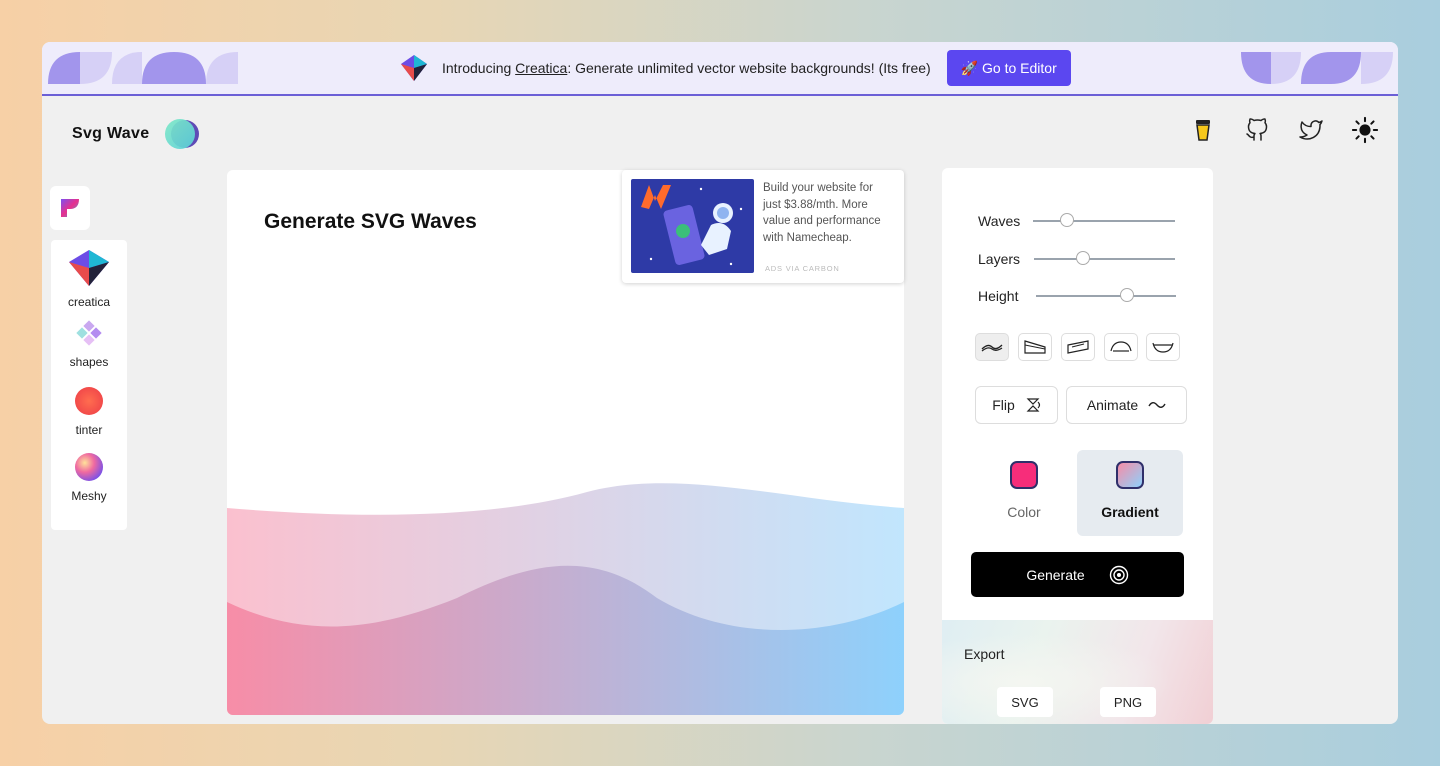  Describe the element at coordinates (1077, 574) in the screenshot. I see `generate-button: Generate` at that location.